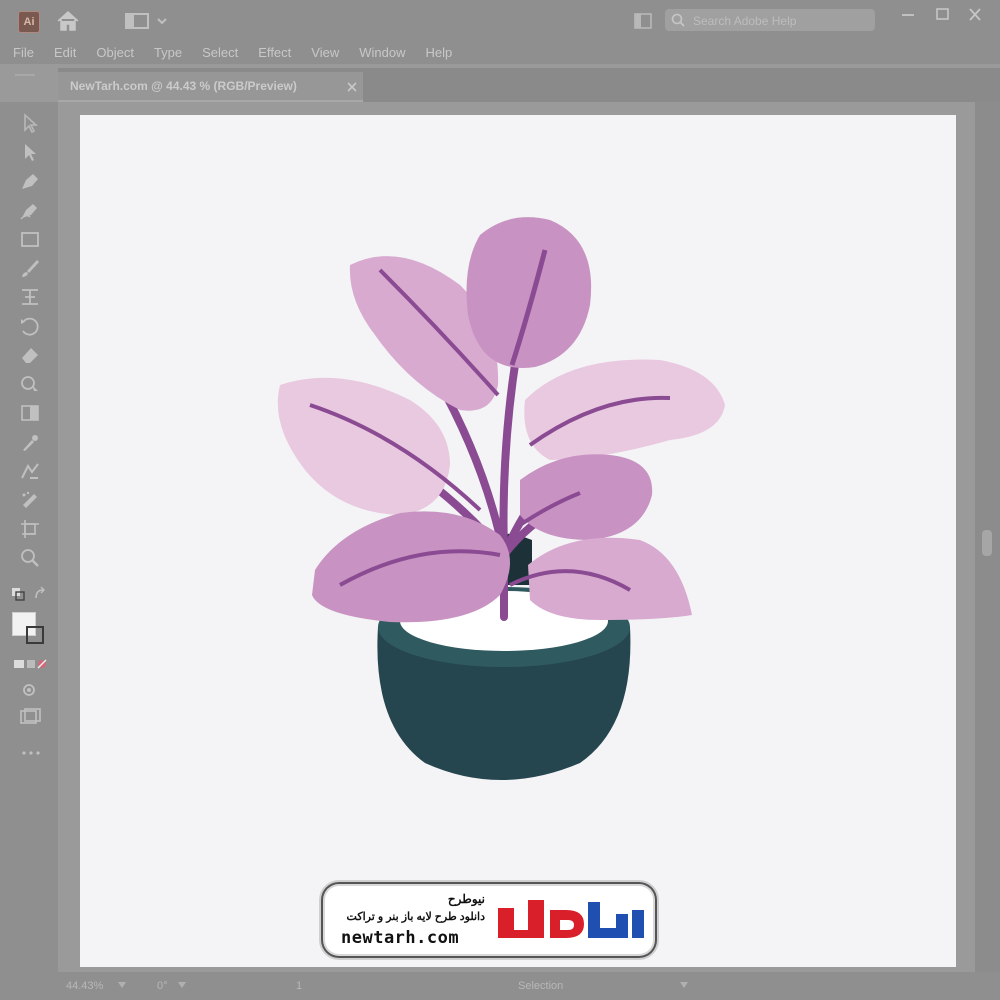 The height and width of the screenshot is (1000, 1000). I want to click on rotate-tool-icon, so click(30, 326).